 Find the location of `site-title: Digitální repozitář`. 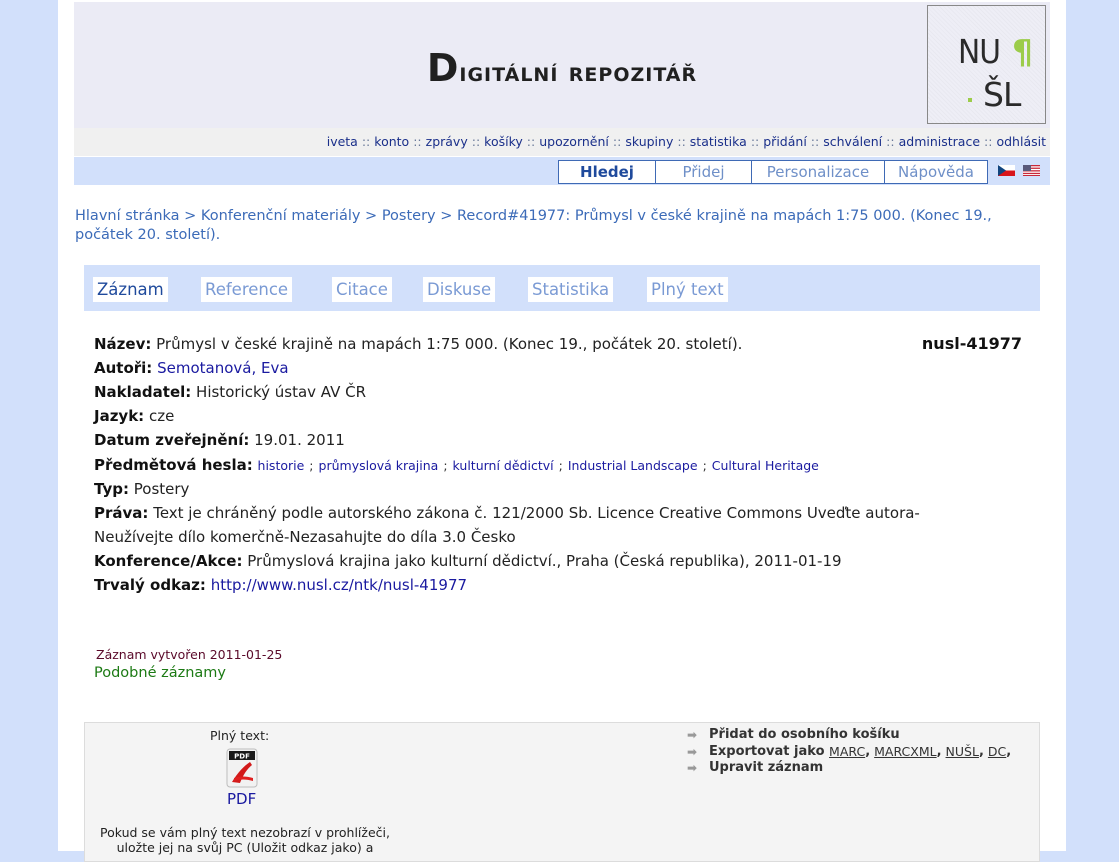

site-title: Digitální repozitář is located at coordinates (562, 68).